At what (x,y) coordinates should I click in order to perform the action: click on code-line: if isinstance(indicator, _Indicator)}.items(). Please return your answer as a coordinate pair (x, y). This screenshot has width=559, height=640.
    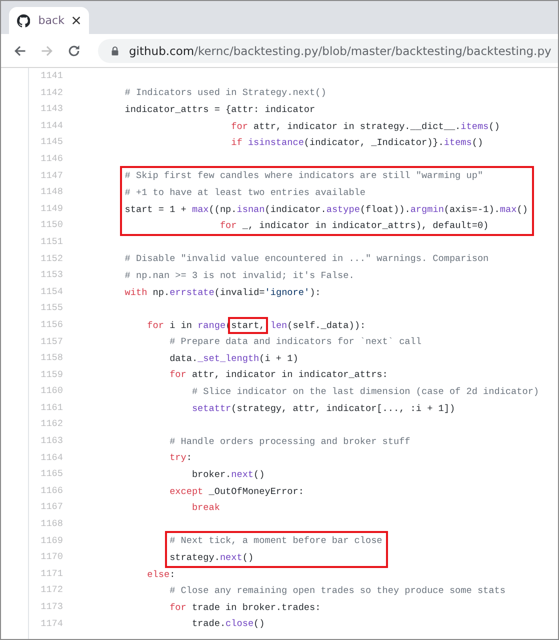
    Looking at the image, I should click on (357, 142).